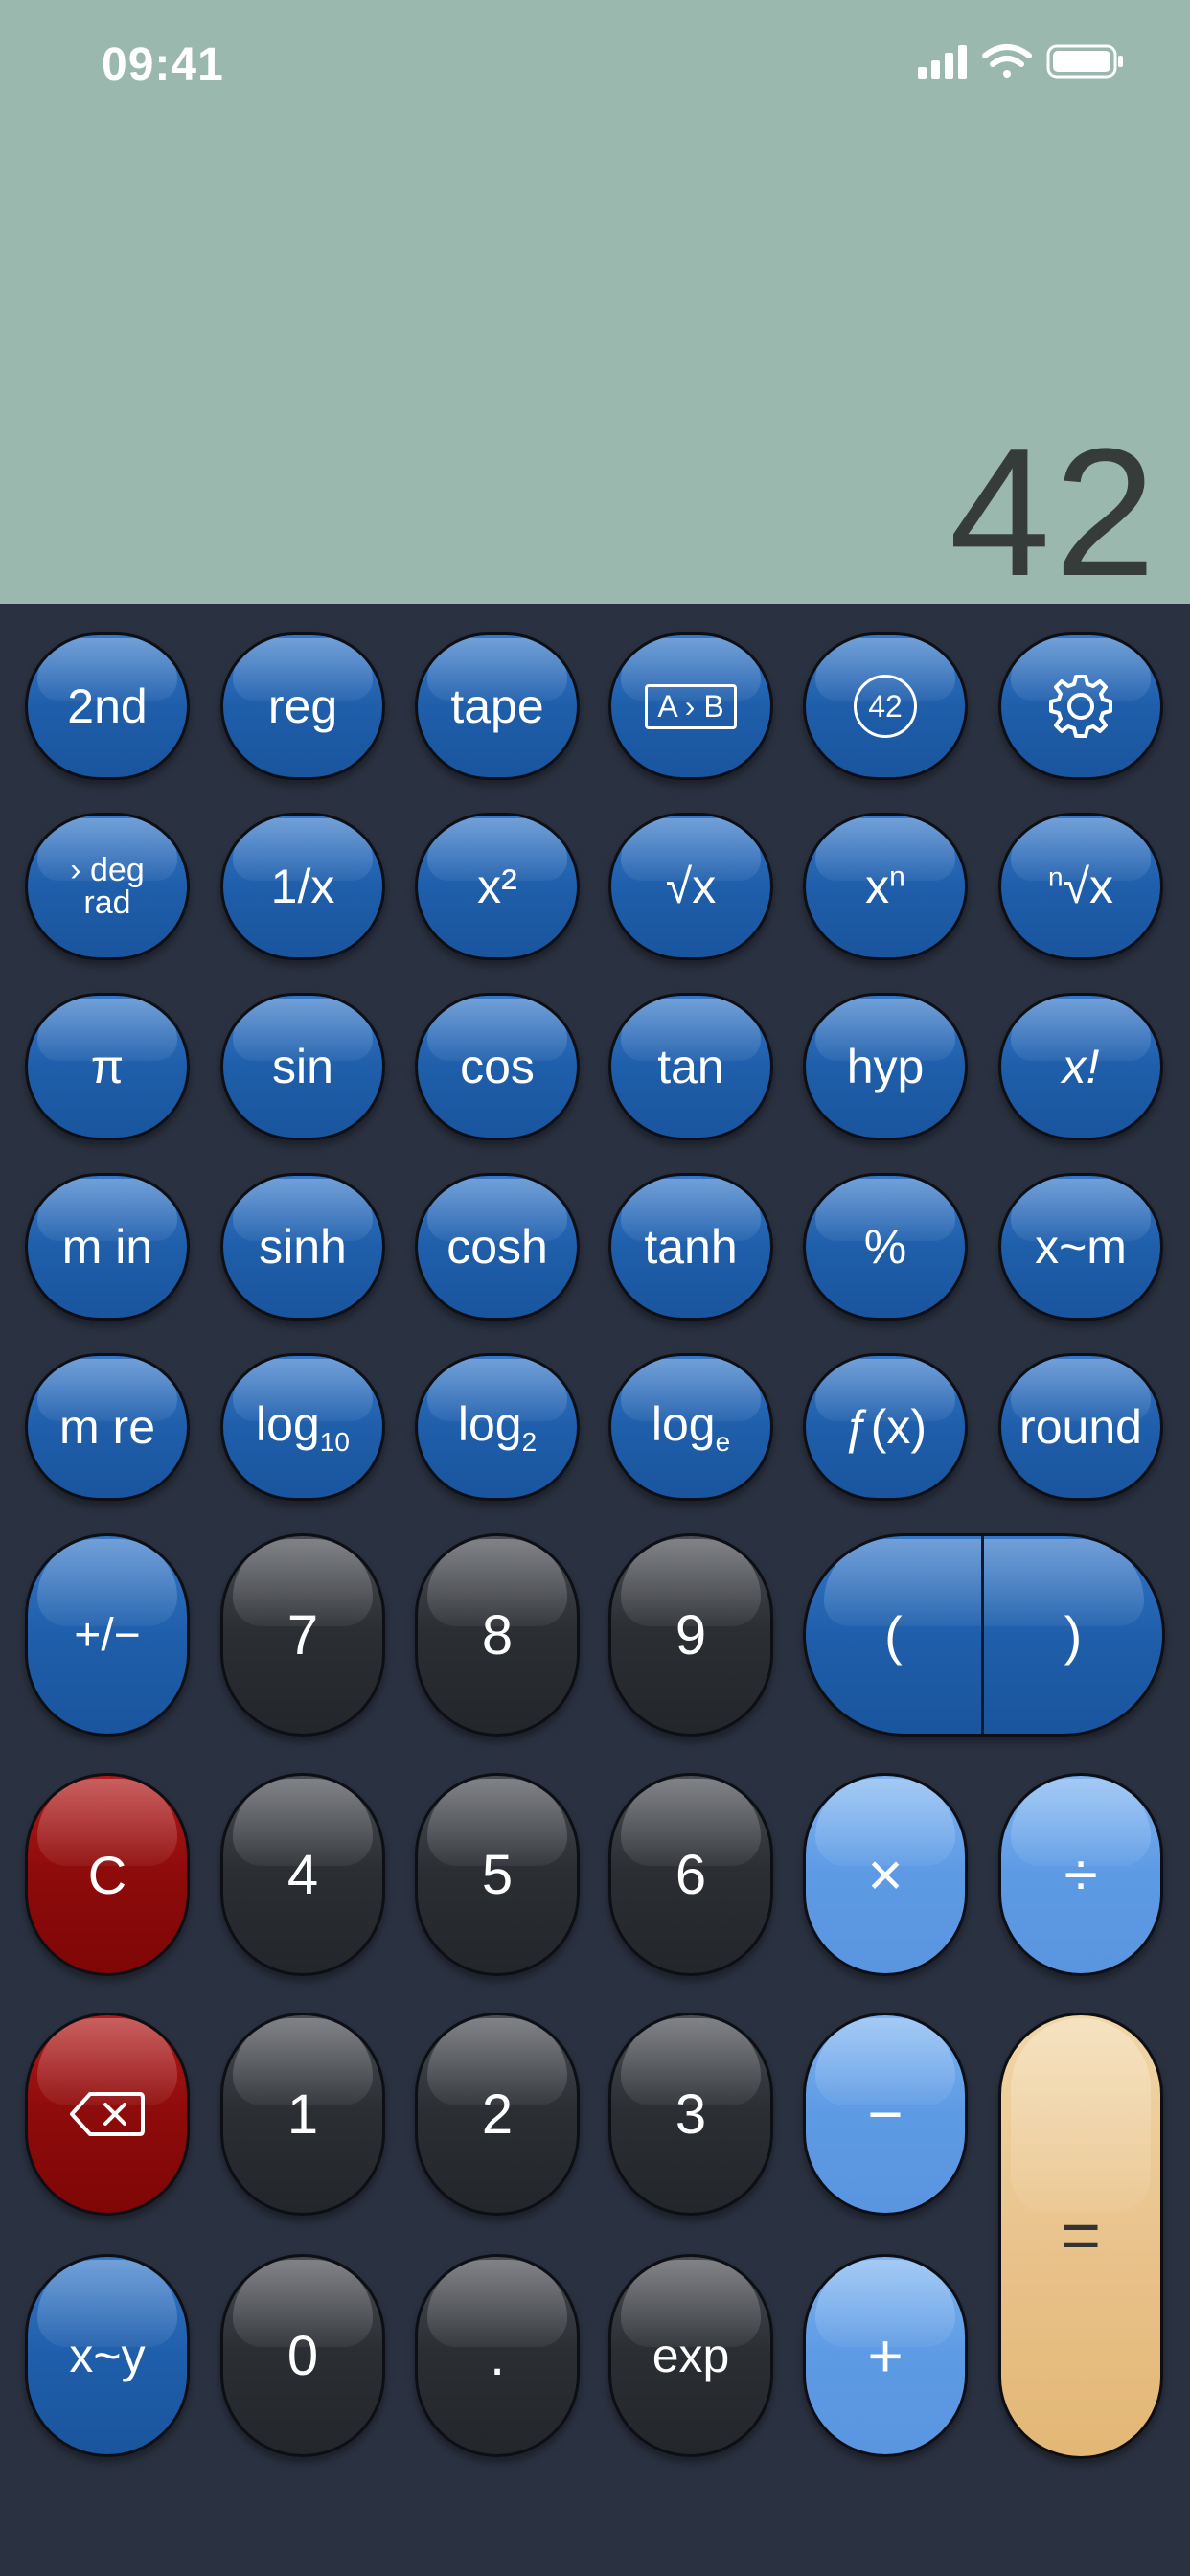 The image size is (1190, 2576). I want to click on square-root-button: √x, so click(691, 886).